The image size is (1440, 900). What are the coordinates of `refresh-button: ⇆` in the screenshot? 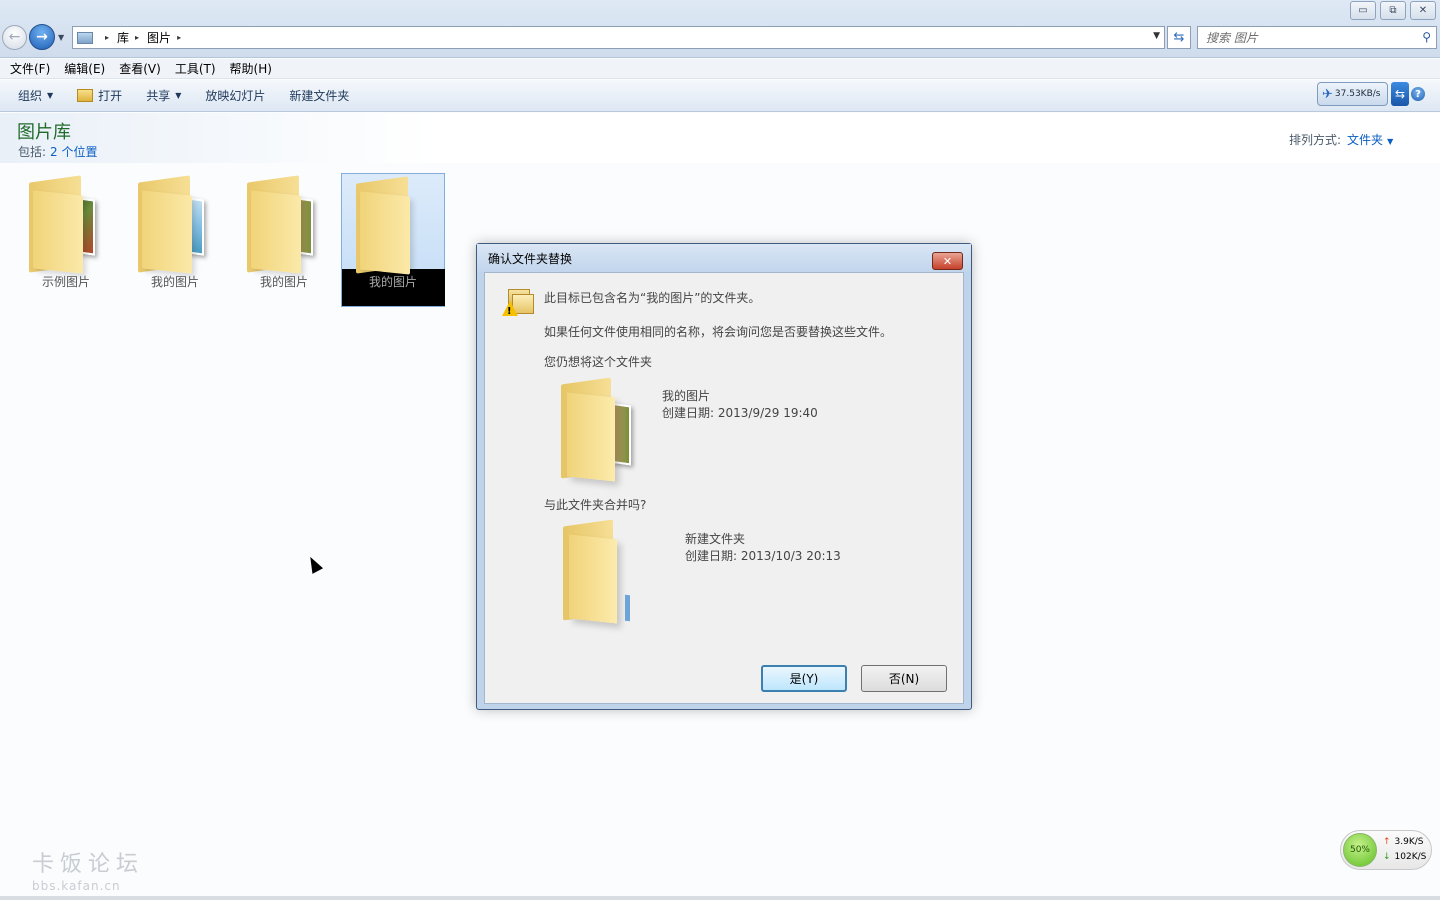 It's located at (1179, 37).